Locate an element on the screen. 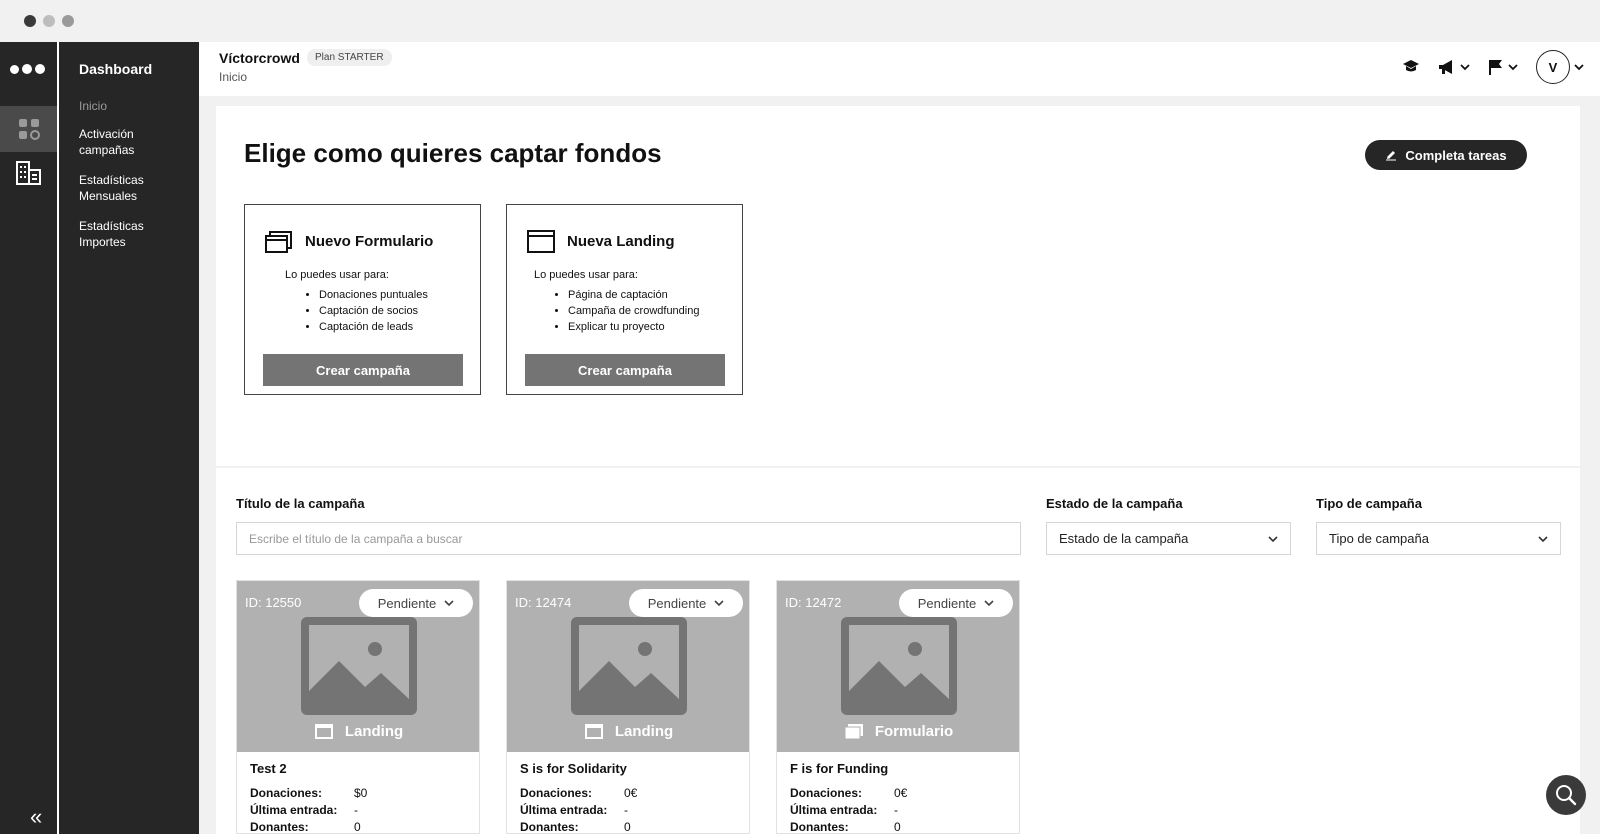  nav-title: Dashboard is located at coordinates (116, 69).